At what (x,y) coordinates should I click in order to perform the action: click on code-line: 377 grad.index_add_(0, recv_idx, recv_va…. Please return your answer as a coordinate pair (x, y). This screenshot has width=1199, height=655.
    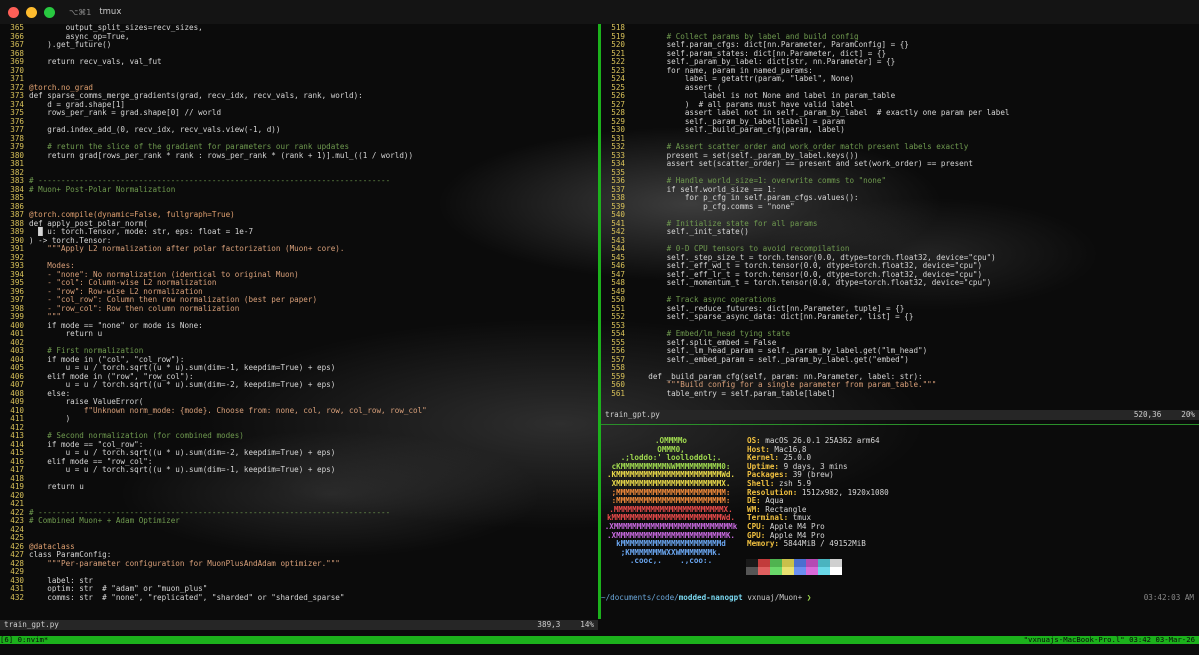
    Looking at the image, I should click on (299, 130).